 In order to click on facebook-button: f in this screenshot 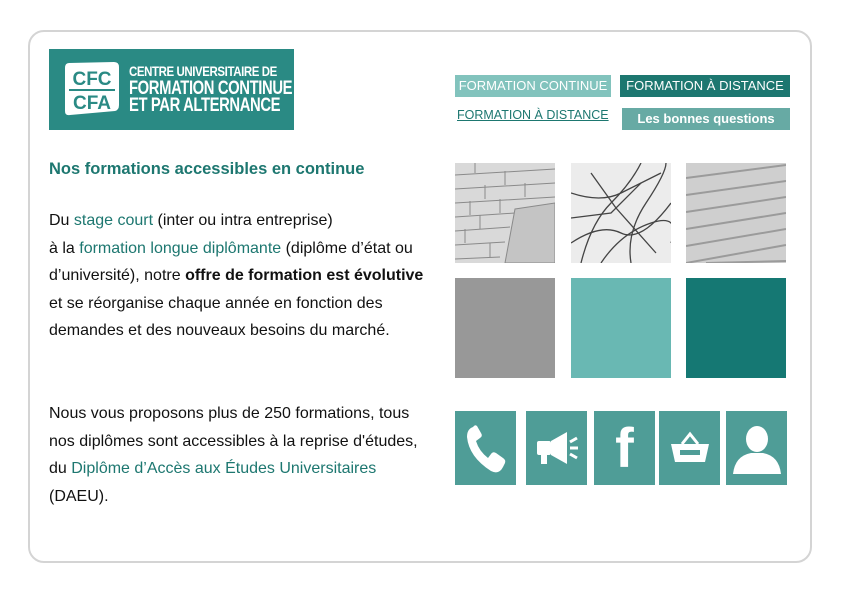, I will do `click(624, 448)`.